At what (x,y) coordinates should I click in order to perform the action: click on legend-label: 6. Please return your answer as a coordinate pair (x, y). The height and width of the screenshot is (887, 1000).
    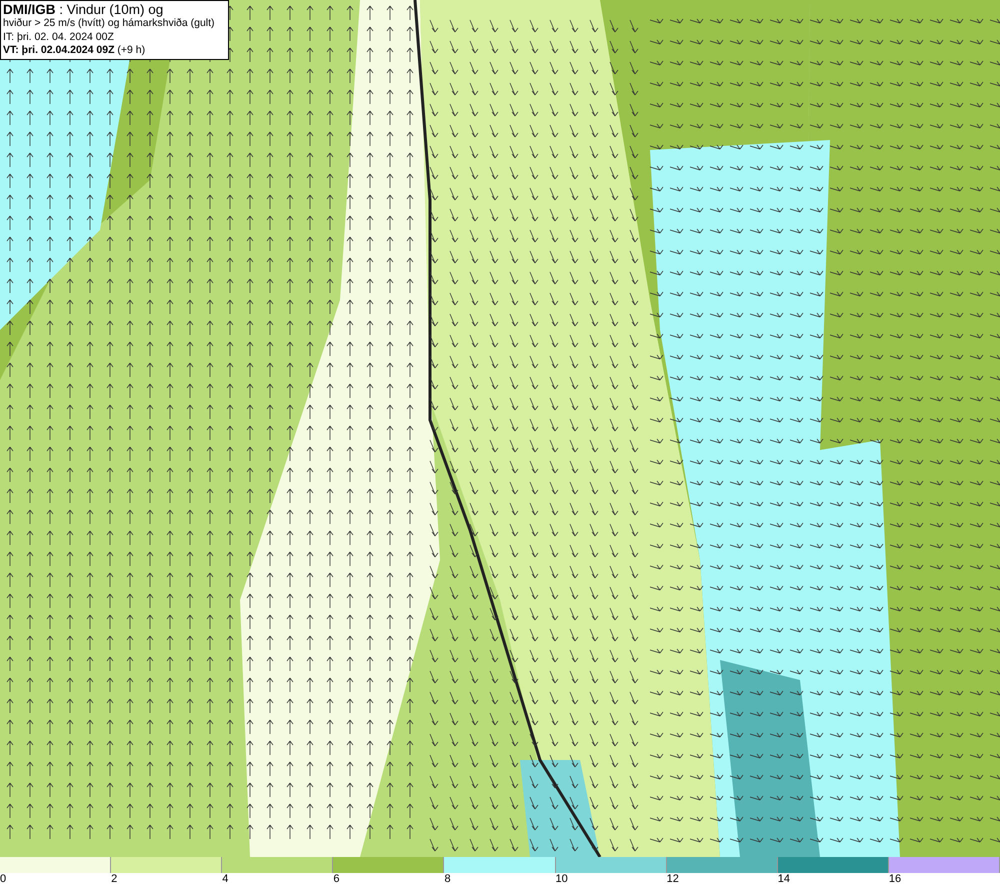
    Looking at the image, I should click on (336, 879).